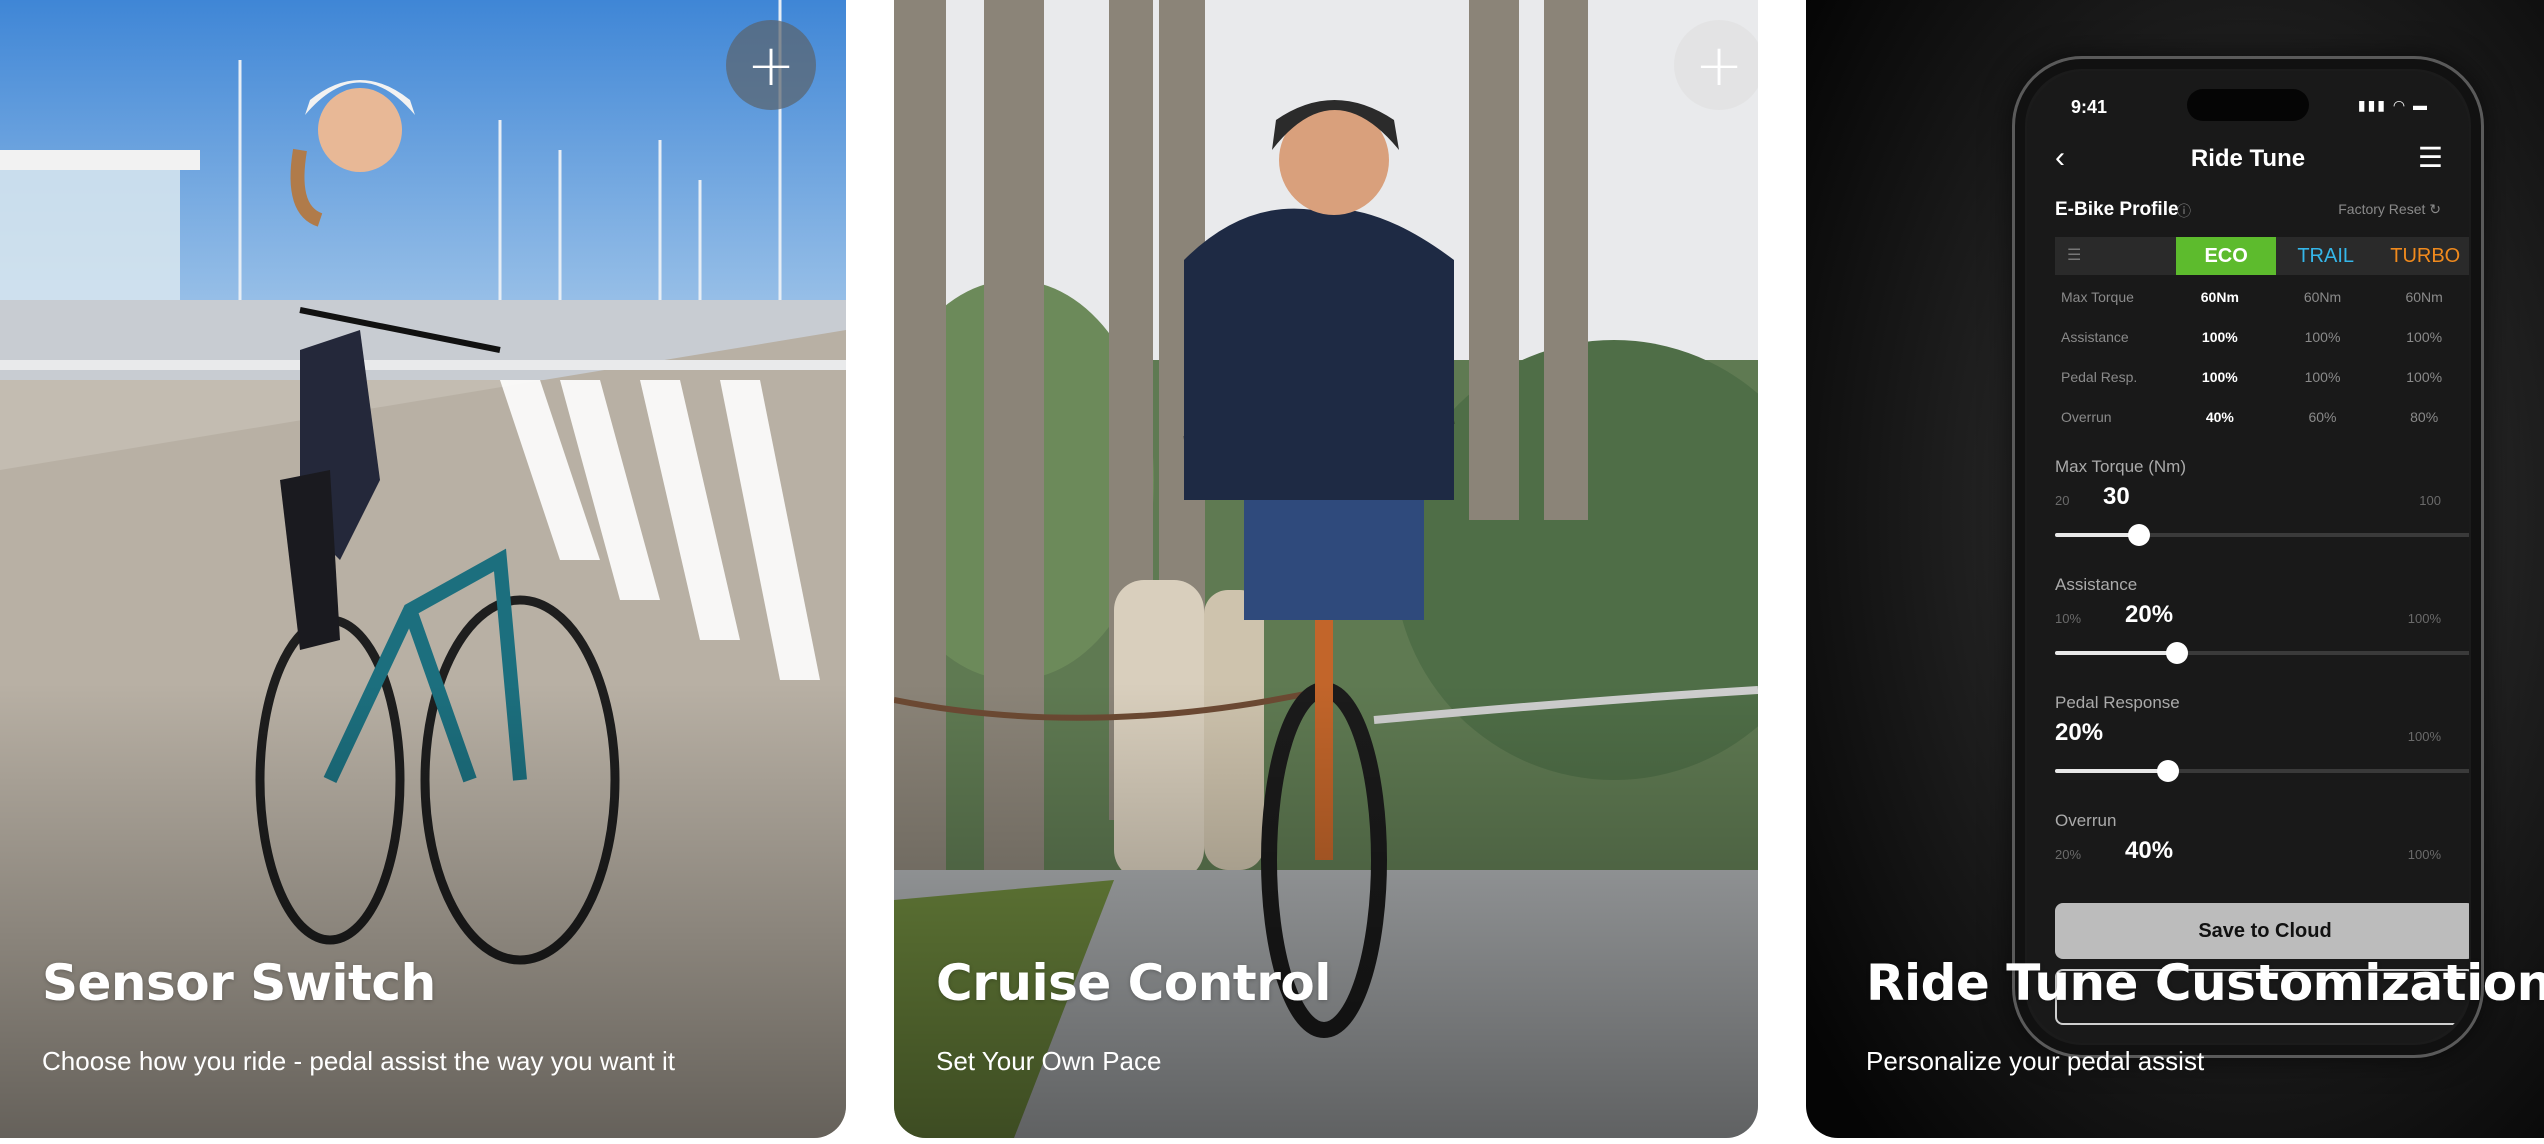 The width and height of the screenshot is (2544, 1144). Describe the element at coordinates (2422, 256) in the screenshot. I see `tab-turbo: TURBO` at that location.